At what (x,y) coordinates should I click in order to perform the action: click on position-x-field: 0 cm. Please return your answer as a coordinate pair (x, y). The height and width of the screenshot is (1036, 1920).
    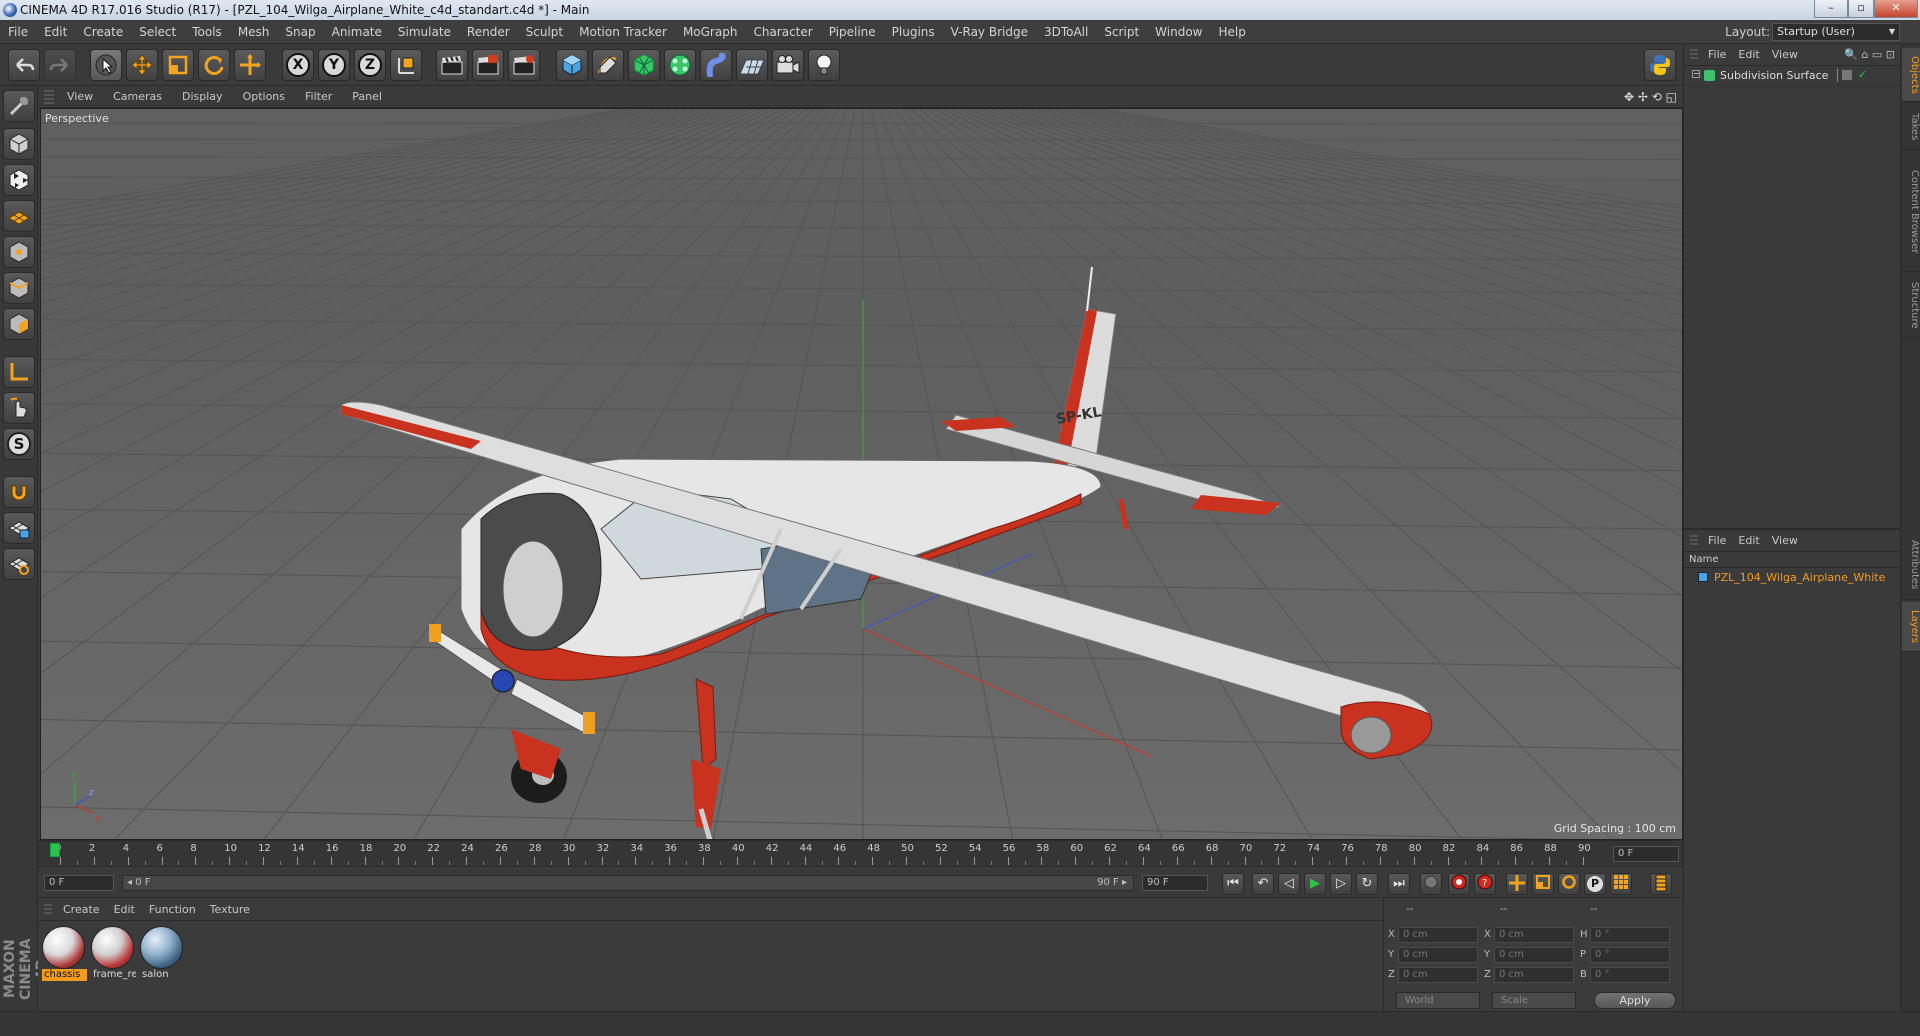
    Looking at the image, I should click on (1438, 935).